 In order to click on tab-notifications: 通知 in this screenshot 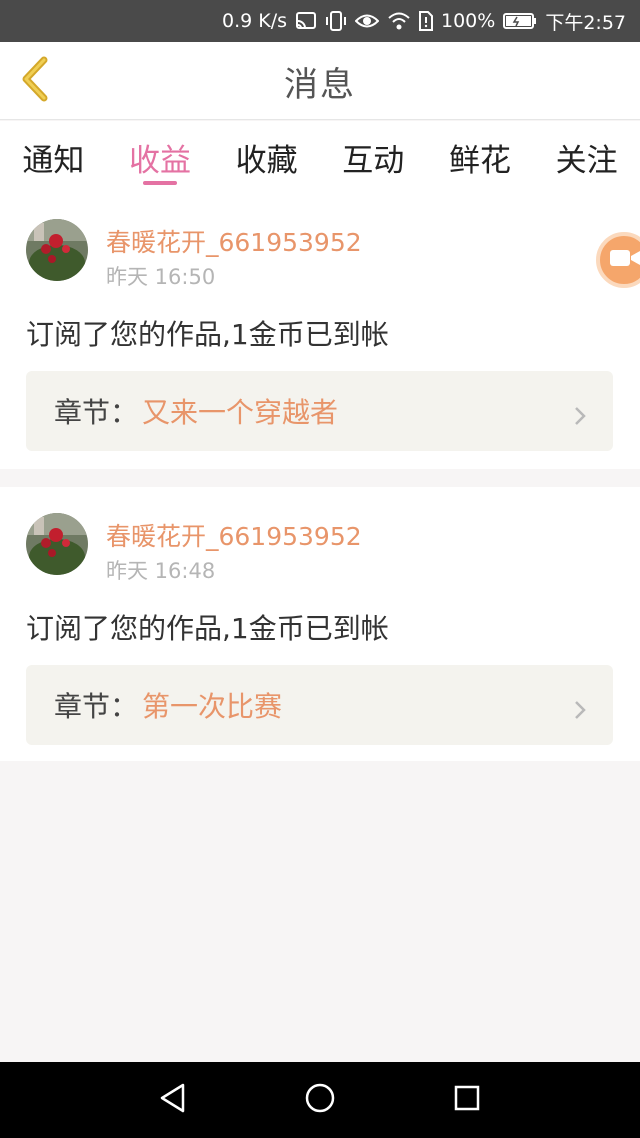, I will do `click(53, 157)`.